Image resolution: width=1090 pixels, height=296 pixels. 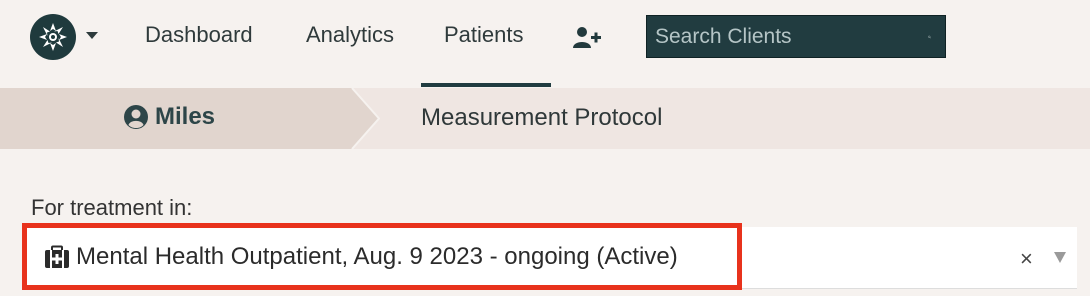 I want to click on user-circle-icon, so click(x=136, y=117).